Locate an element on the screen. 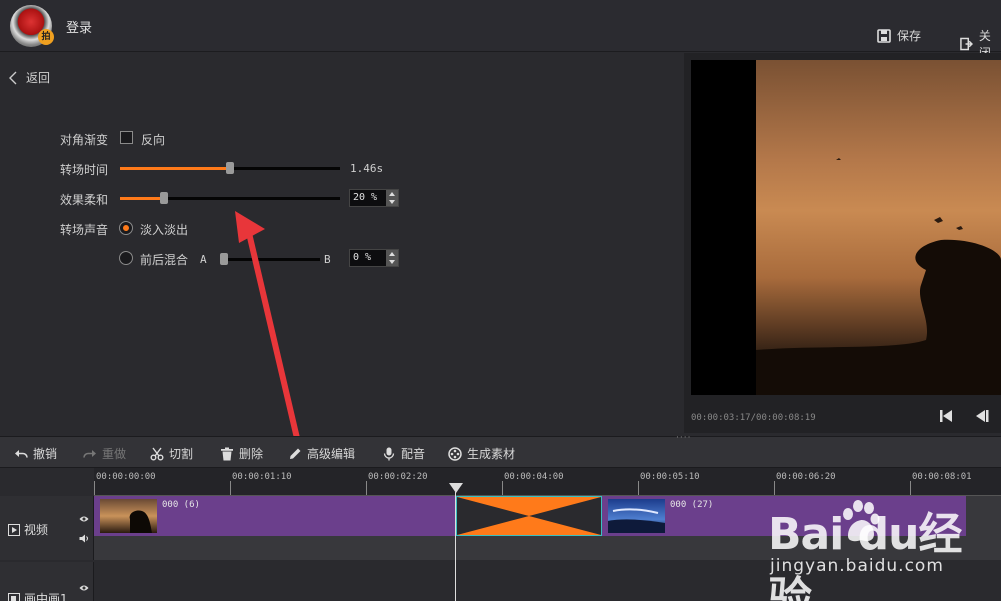  fade-radio is located at coordinates (126, 228).